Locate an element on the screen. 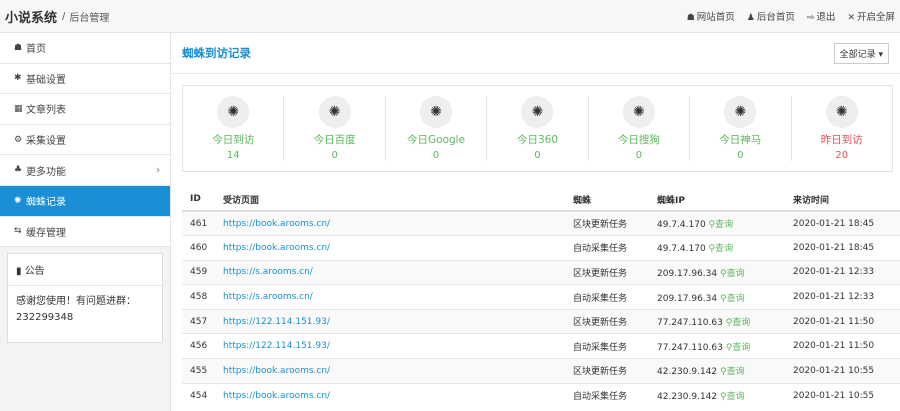 The height and width of the screenshot is (411, 900). notice-panel: ▮ 公告 感谢您使用！有问题进群：232299348 is located at coordinates (85, 298).